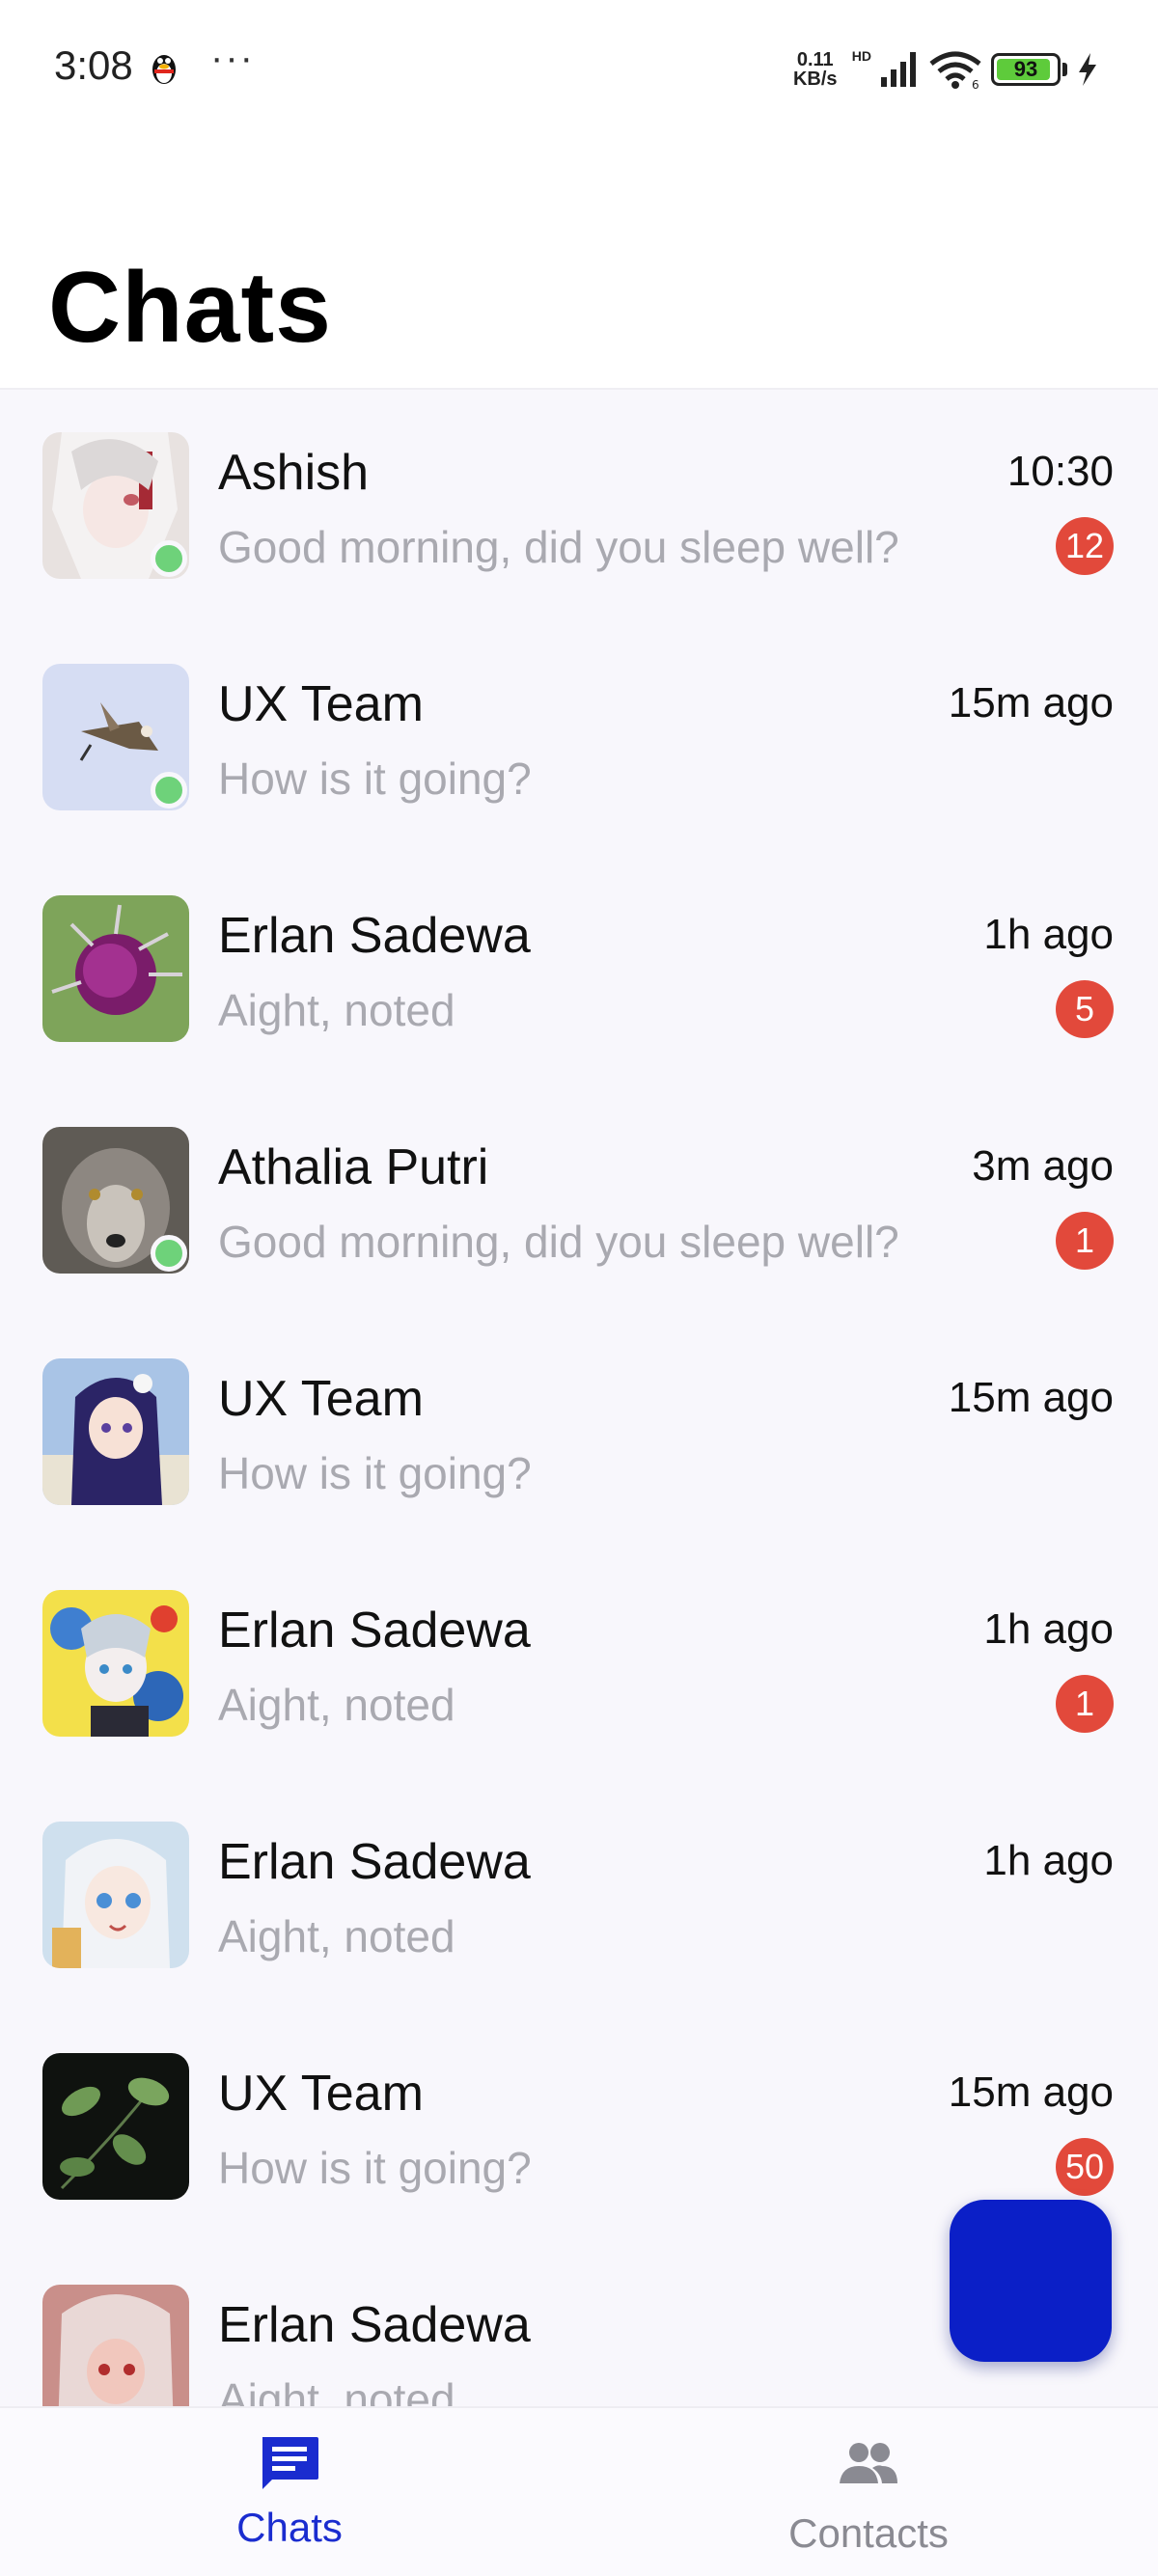 Image resolution: width=1158 pixels, height=2576 pixels. What do you see at coordinates (579, 263) in the screenshot?
I see `page-header: Chats` at bounding box center [579, 263].